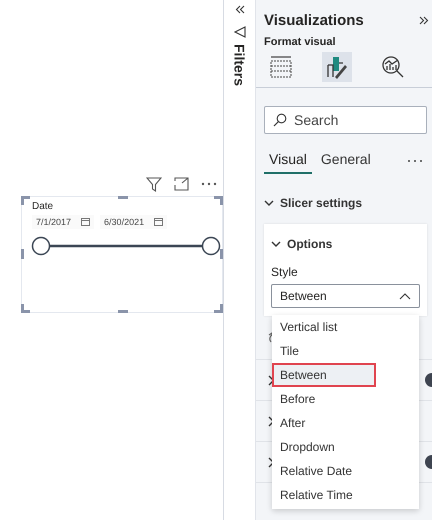 The height and width of the screenshot is (520, 433). What do you see at coordinates (345, 351) in the screenshot?
I see `menu-option: Tile` at bounding box center [345, 351].